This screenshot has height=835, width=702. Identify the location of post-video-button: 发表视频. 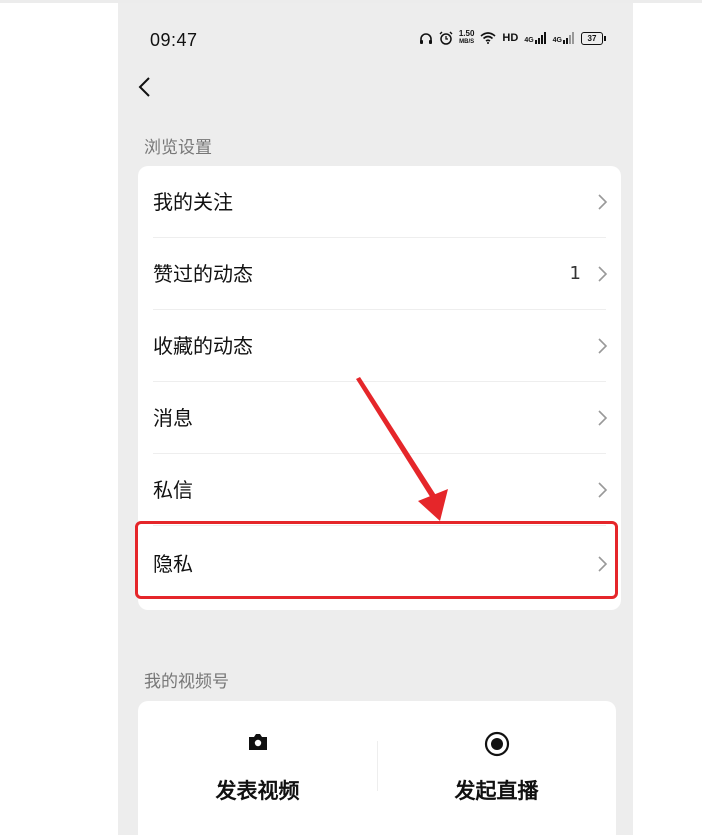
(257, 768).